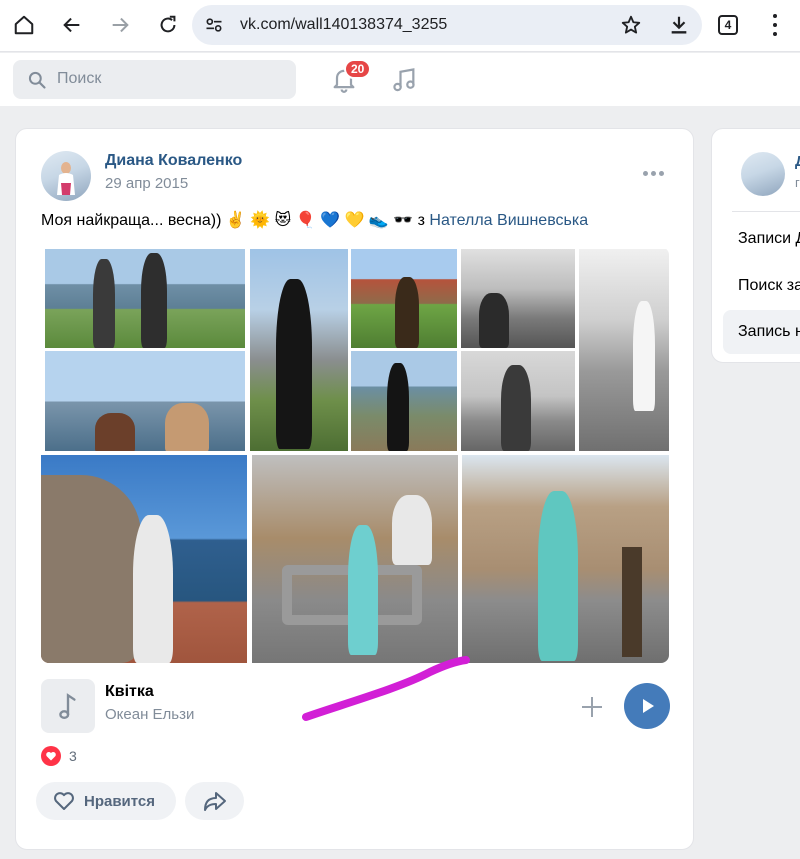 This screenshot has width=800, height=859. Describe the element at coordinates (763, 174) in the screenshot. I see `sidebar-avatar` at that location.